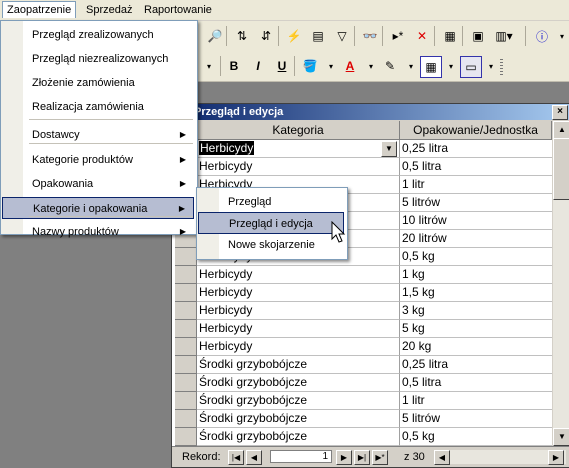  I want to click on menu-item-realizacja-zamowienia: Realizacja zamówienia, so click(98, 107).